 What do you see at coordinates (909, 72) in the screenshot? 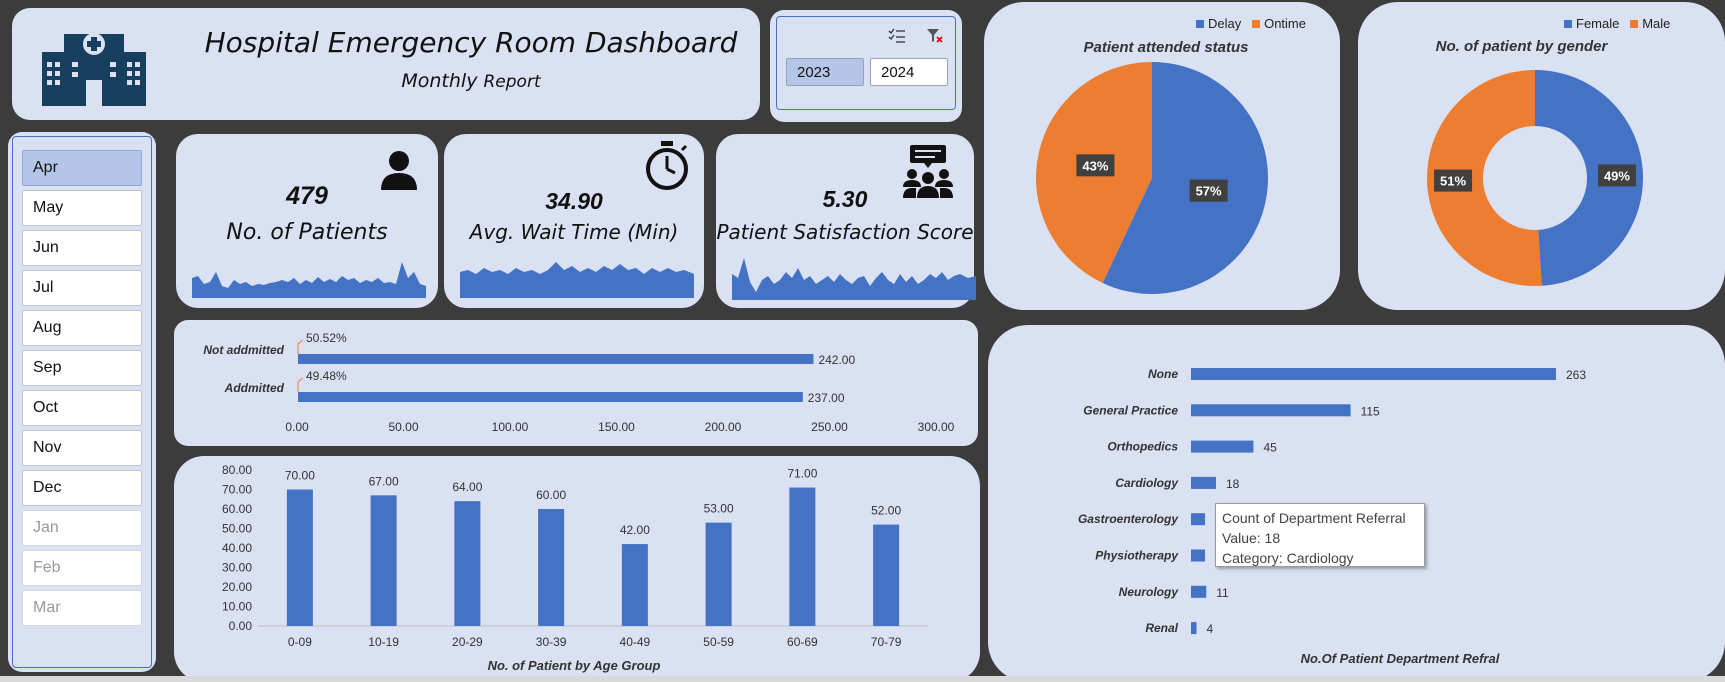
I see `year-button-2024: 2024` at bounding box center [909, 72].